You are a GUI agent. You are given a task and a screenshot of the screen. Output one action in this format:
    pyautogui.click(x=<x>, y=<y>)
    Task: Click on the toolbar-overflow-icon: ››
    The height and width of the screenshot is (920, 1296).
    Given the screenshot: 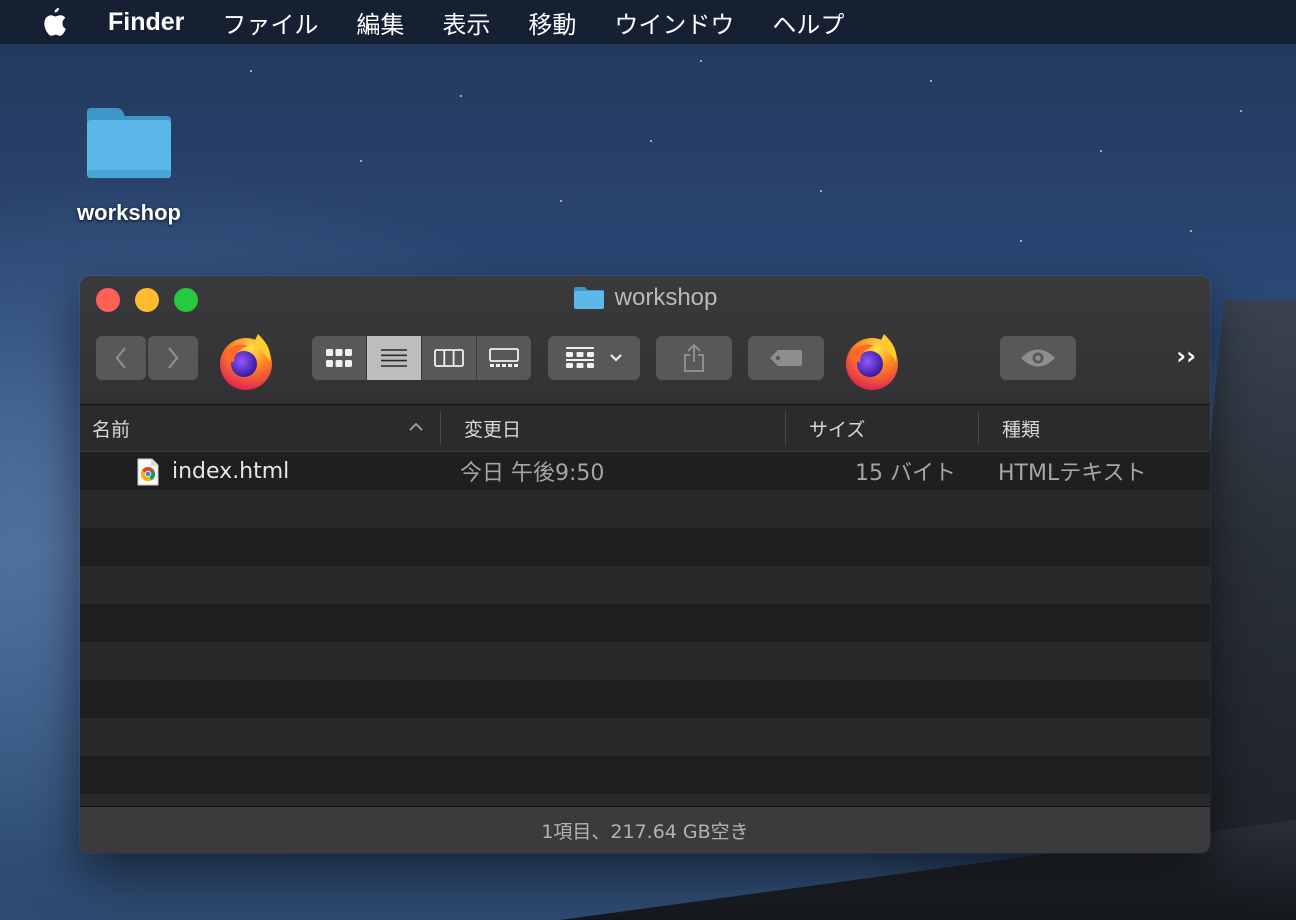 What is the action you would take?
    pyautogui.click(x=1186, y=356)
    